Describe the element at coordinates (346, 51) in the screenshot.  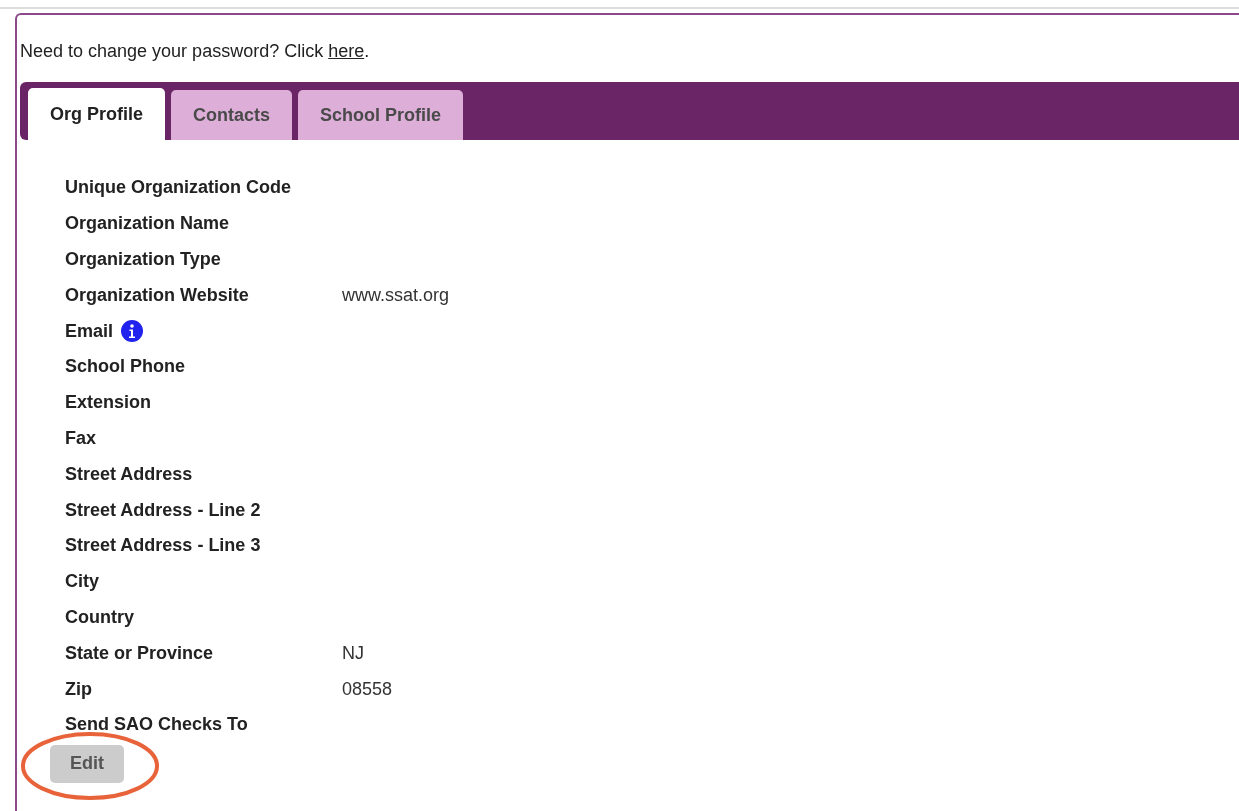
I see `password-link: here` at that location.